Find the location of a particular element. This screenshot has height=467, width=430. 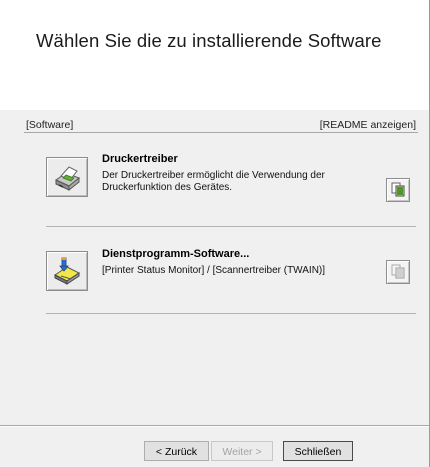

item-title: Druckertreiber is located at coordinates (140, 159).